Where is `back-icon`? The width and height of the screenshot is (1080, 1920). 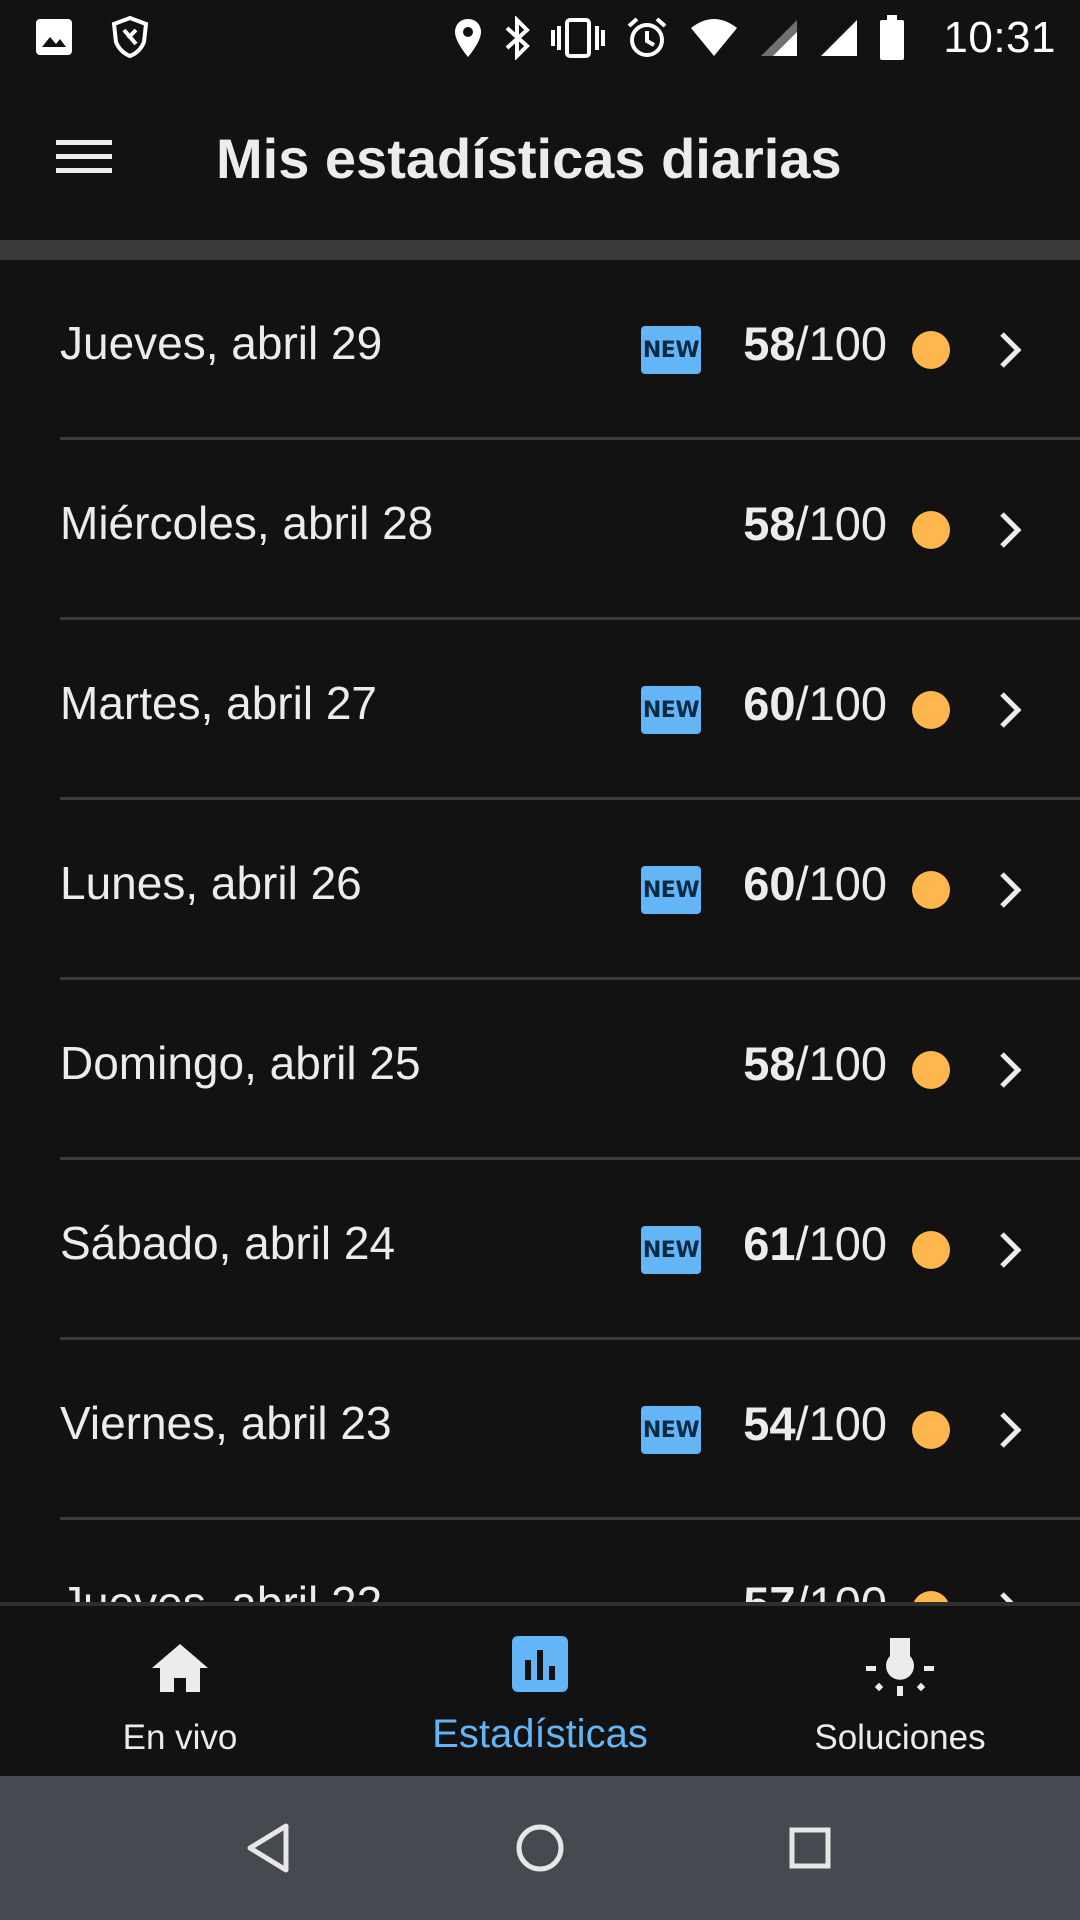 back-icon is located at coordinates (270, 1848).